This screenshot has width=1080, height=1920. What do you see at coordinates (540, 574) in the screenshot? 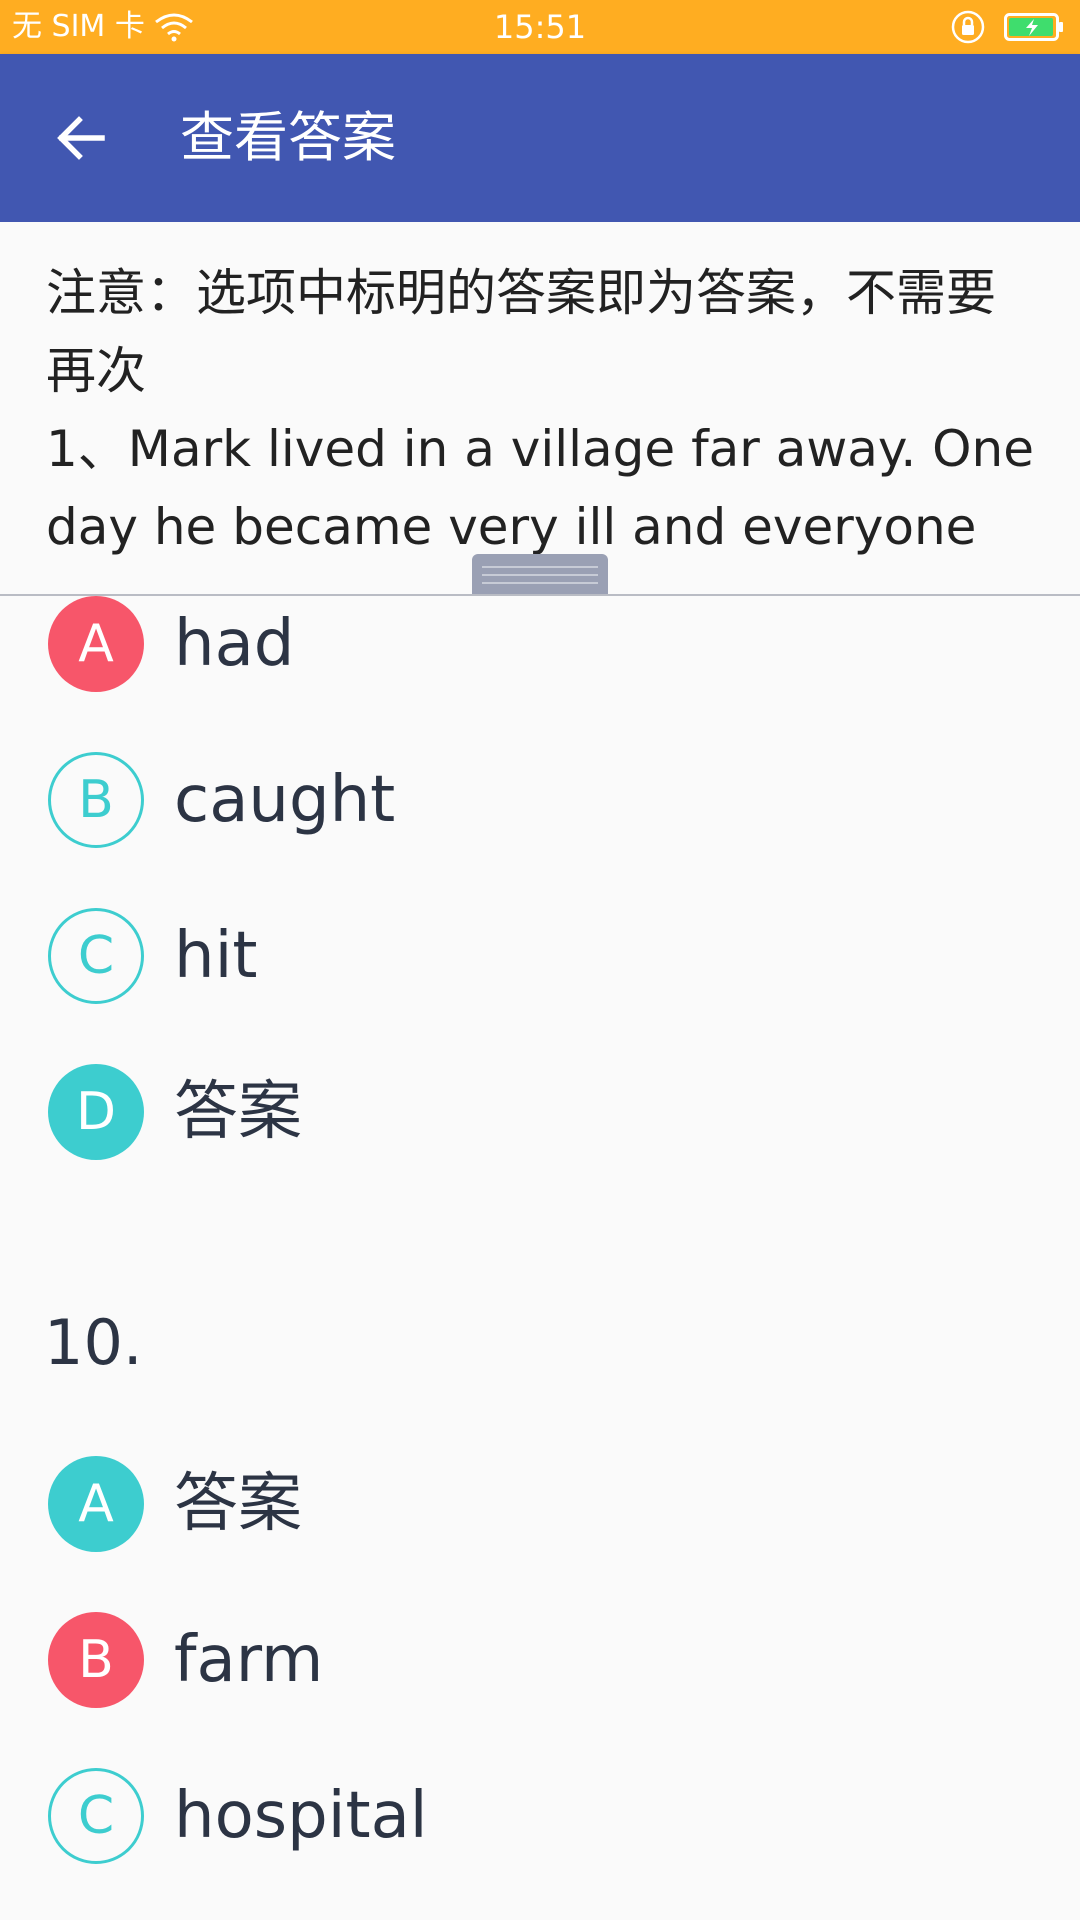
I see `drag-handle` at bounding box center [540, 574].